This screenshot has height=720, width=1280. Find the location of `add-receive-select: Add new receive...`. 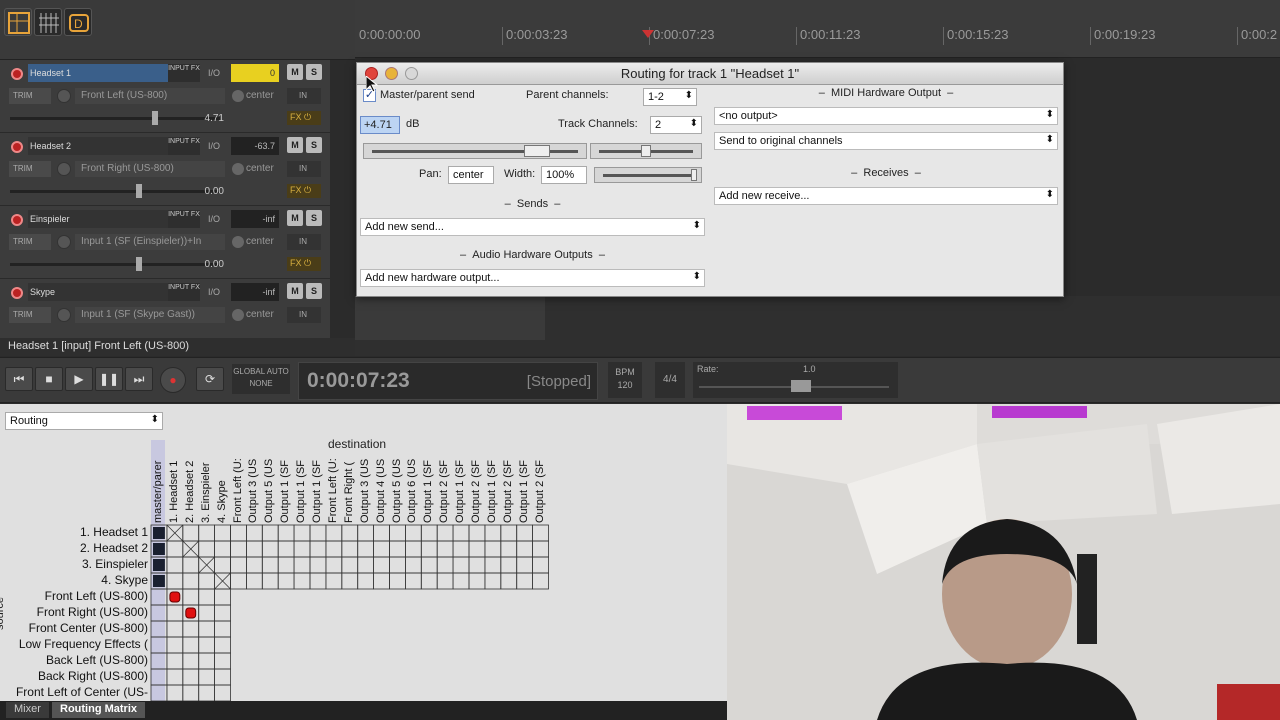

add-receive-select: Add new receive... is located at coordinates (886, 196).